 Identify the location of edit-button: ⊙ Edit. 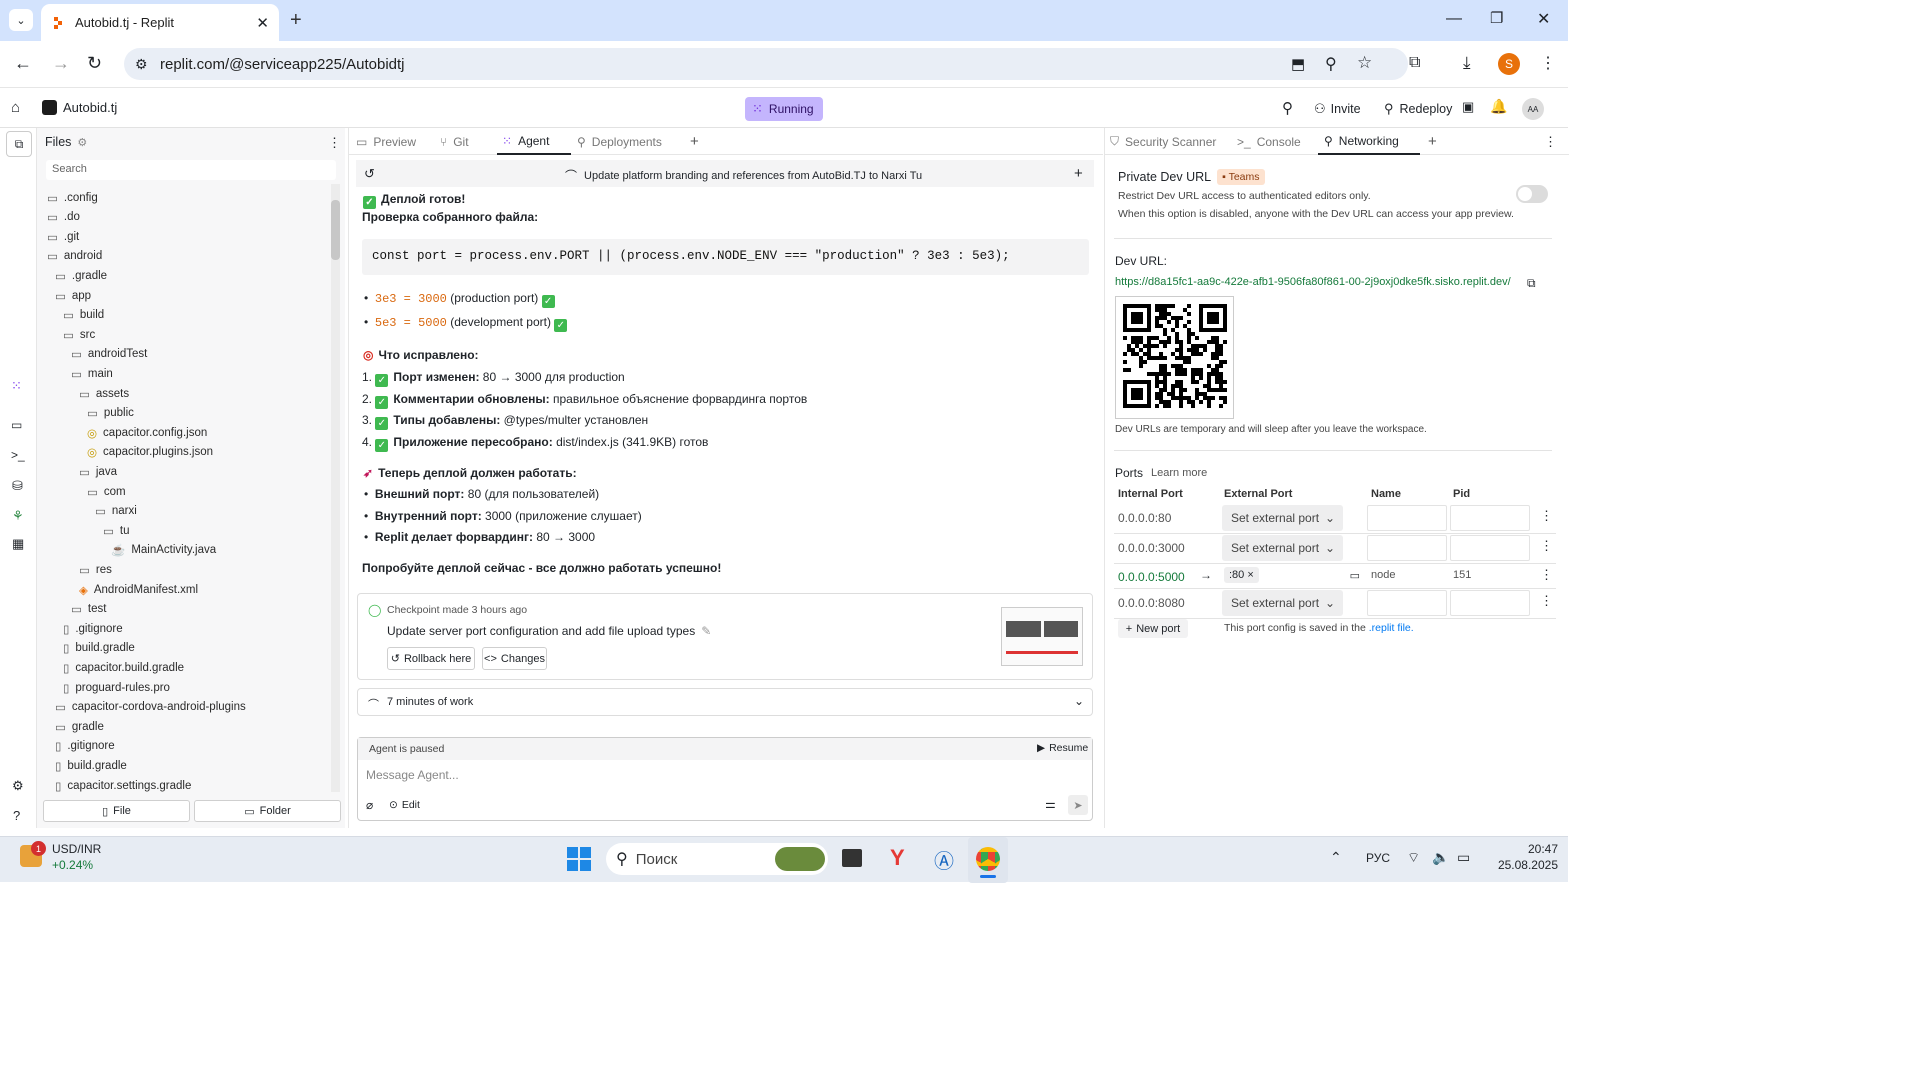
(404, 805).